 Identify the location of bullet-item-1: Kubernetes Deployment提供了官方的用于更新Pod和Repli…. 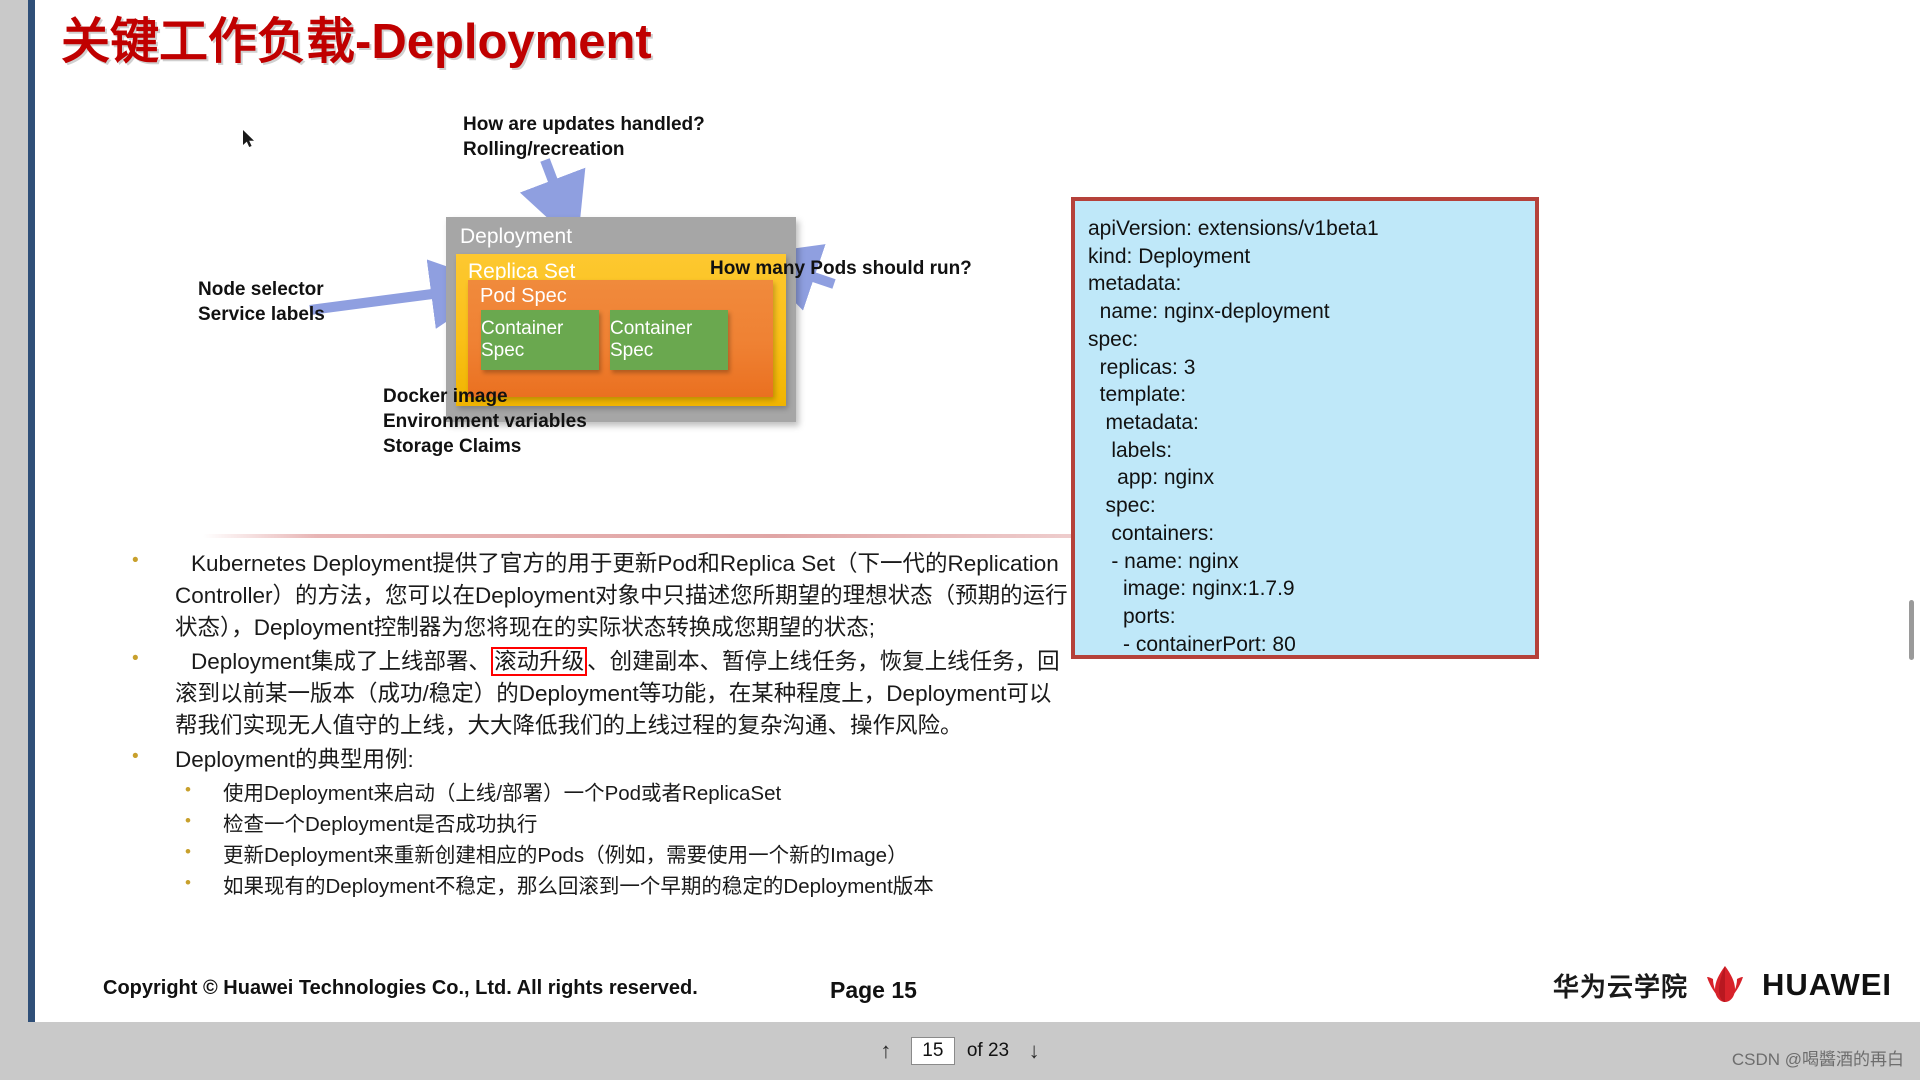
(598, 596).